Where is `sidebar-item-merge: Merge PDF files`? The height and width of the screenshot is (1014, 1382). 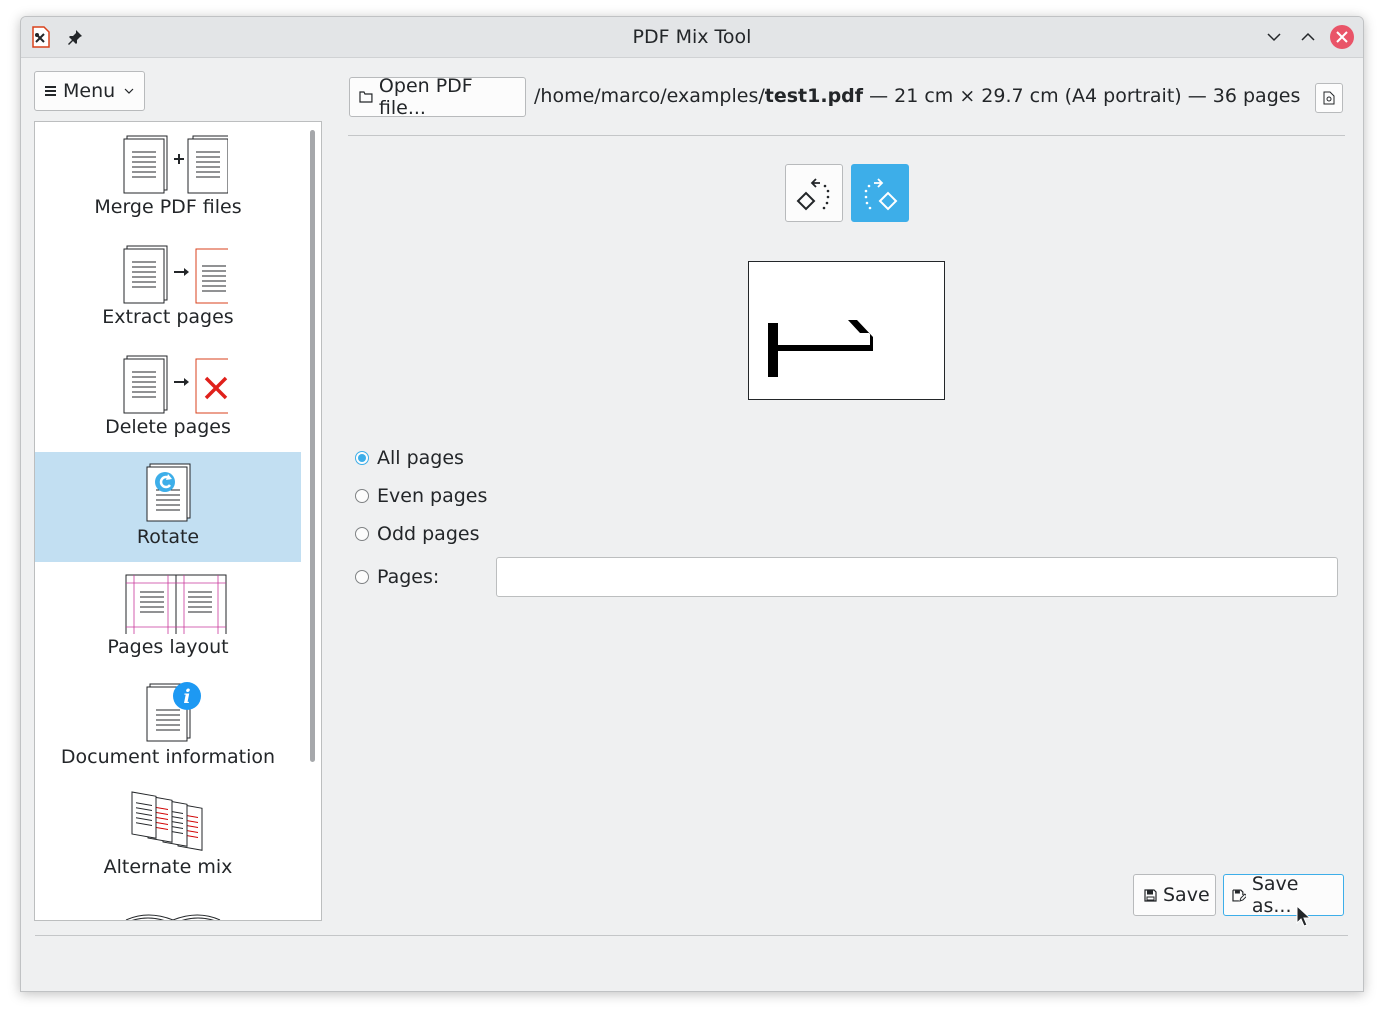 sidebar-item-merge: Merge PDF files is located at coordinates (168, 177).